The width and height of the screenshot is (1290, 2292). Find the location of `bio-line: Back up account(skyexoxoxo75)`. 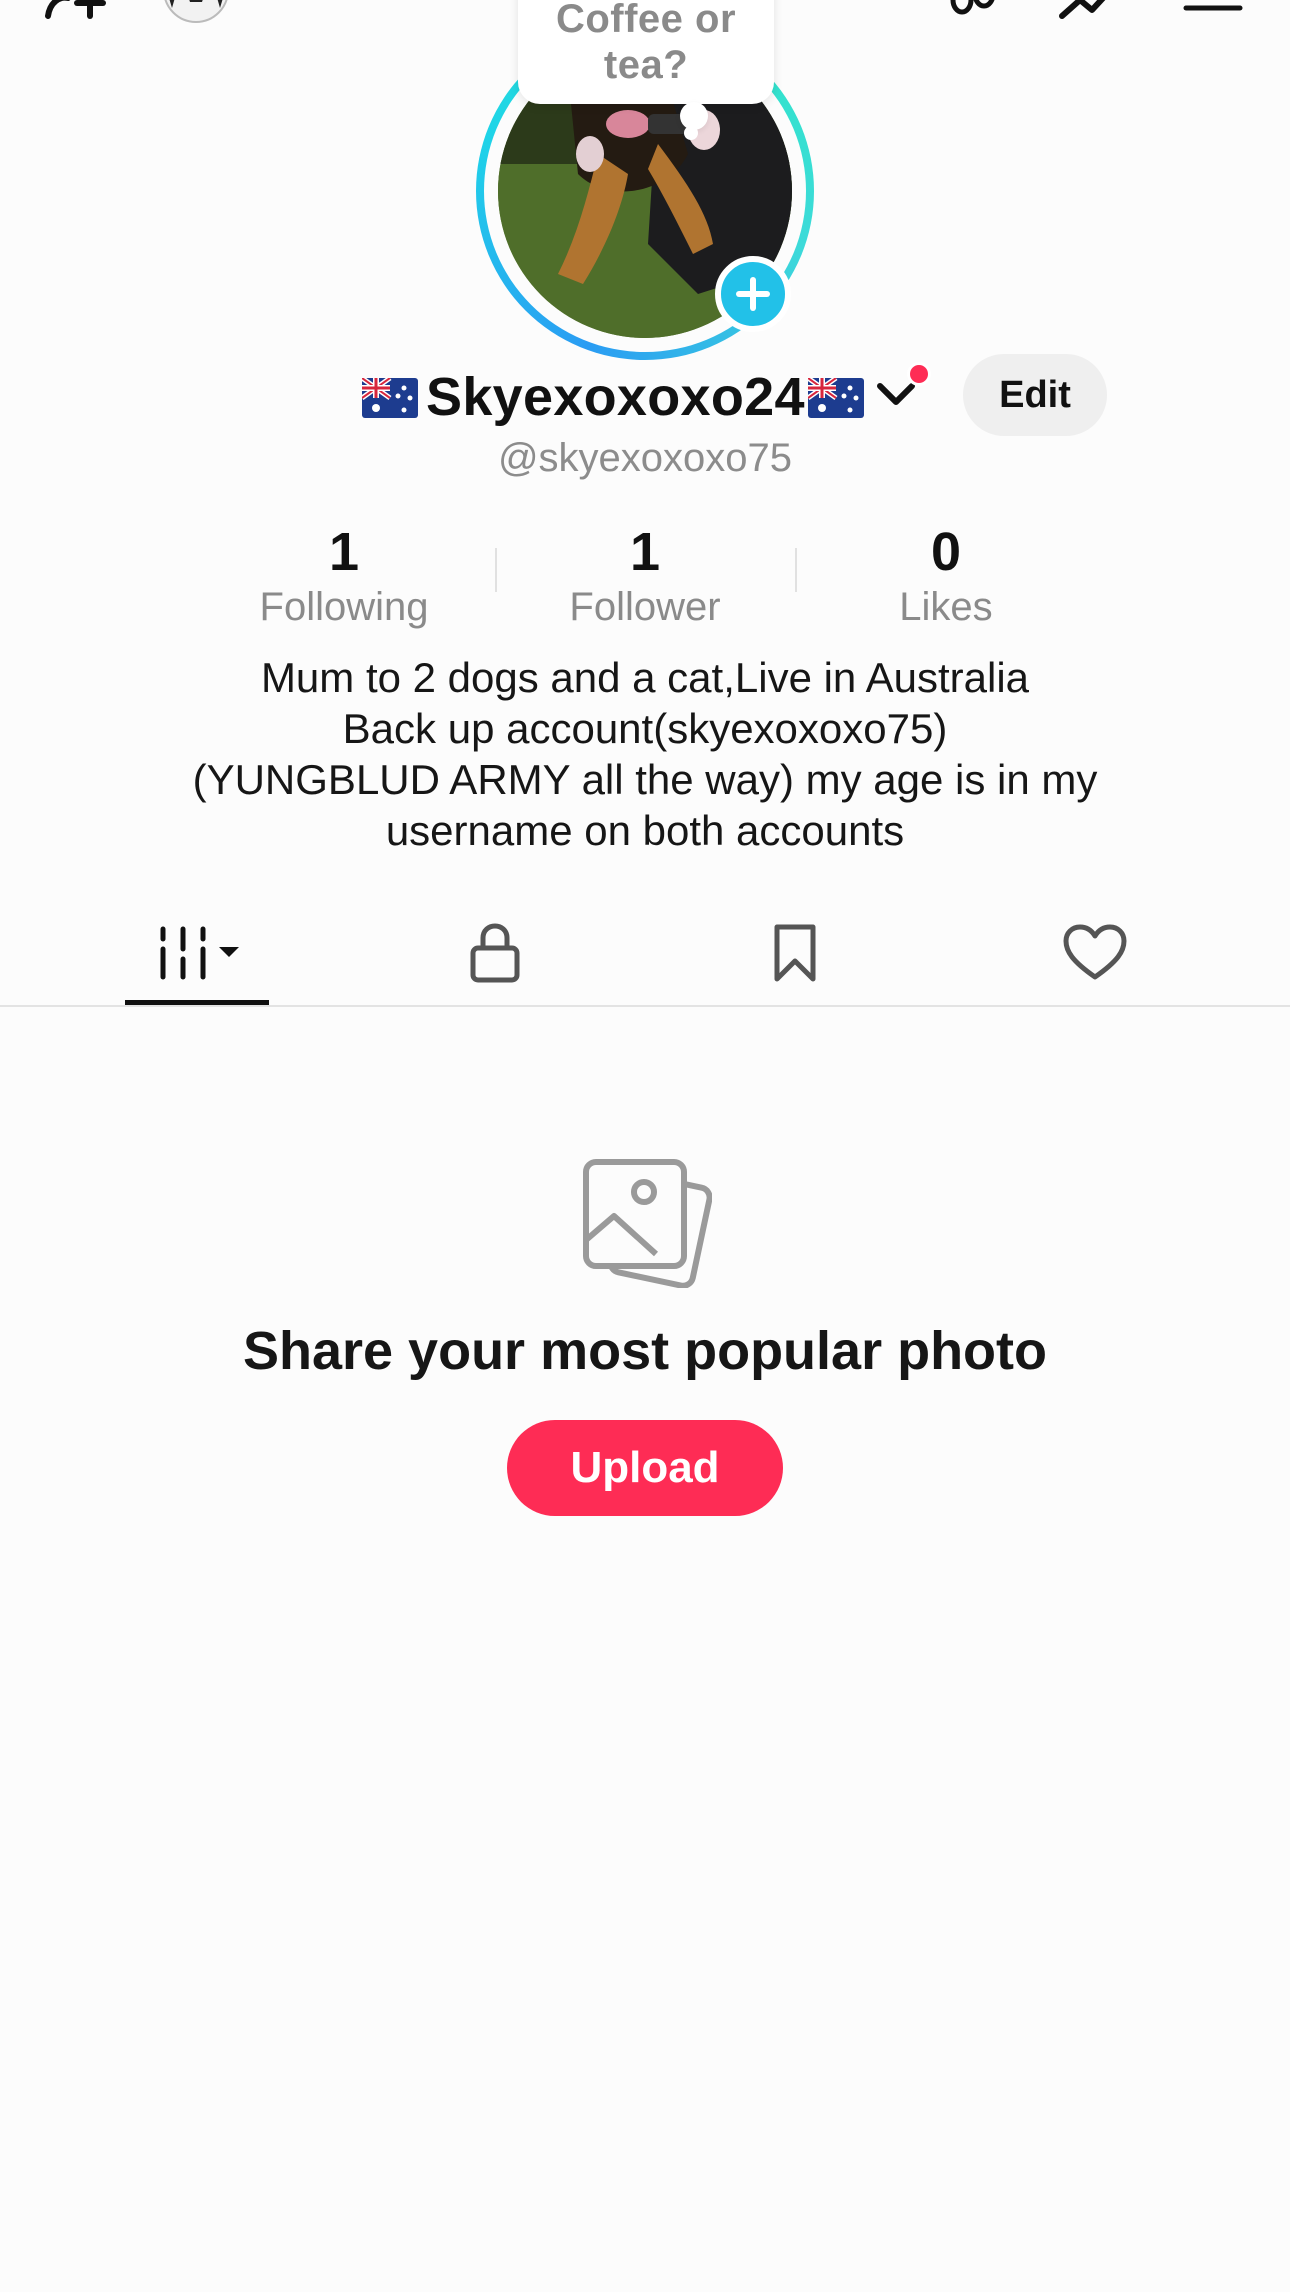

bio-line: Back up account(skyexoxoxo75) is located at coordinates (645, 728).